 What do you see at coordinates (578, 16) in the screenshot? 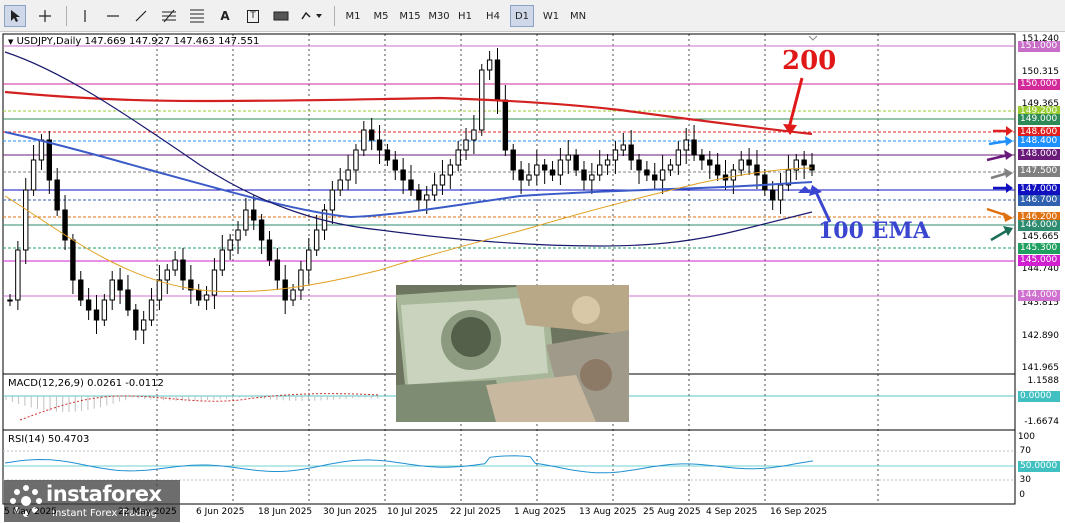
I see `timeframe-mn: MN` at bounding box center [578, 16].